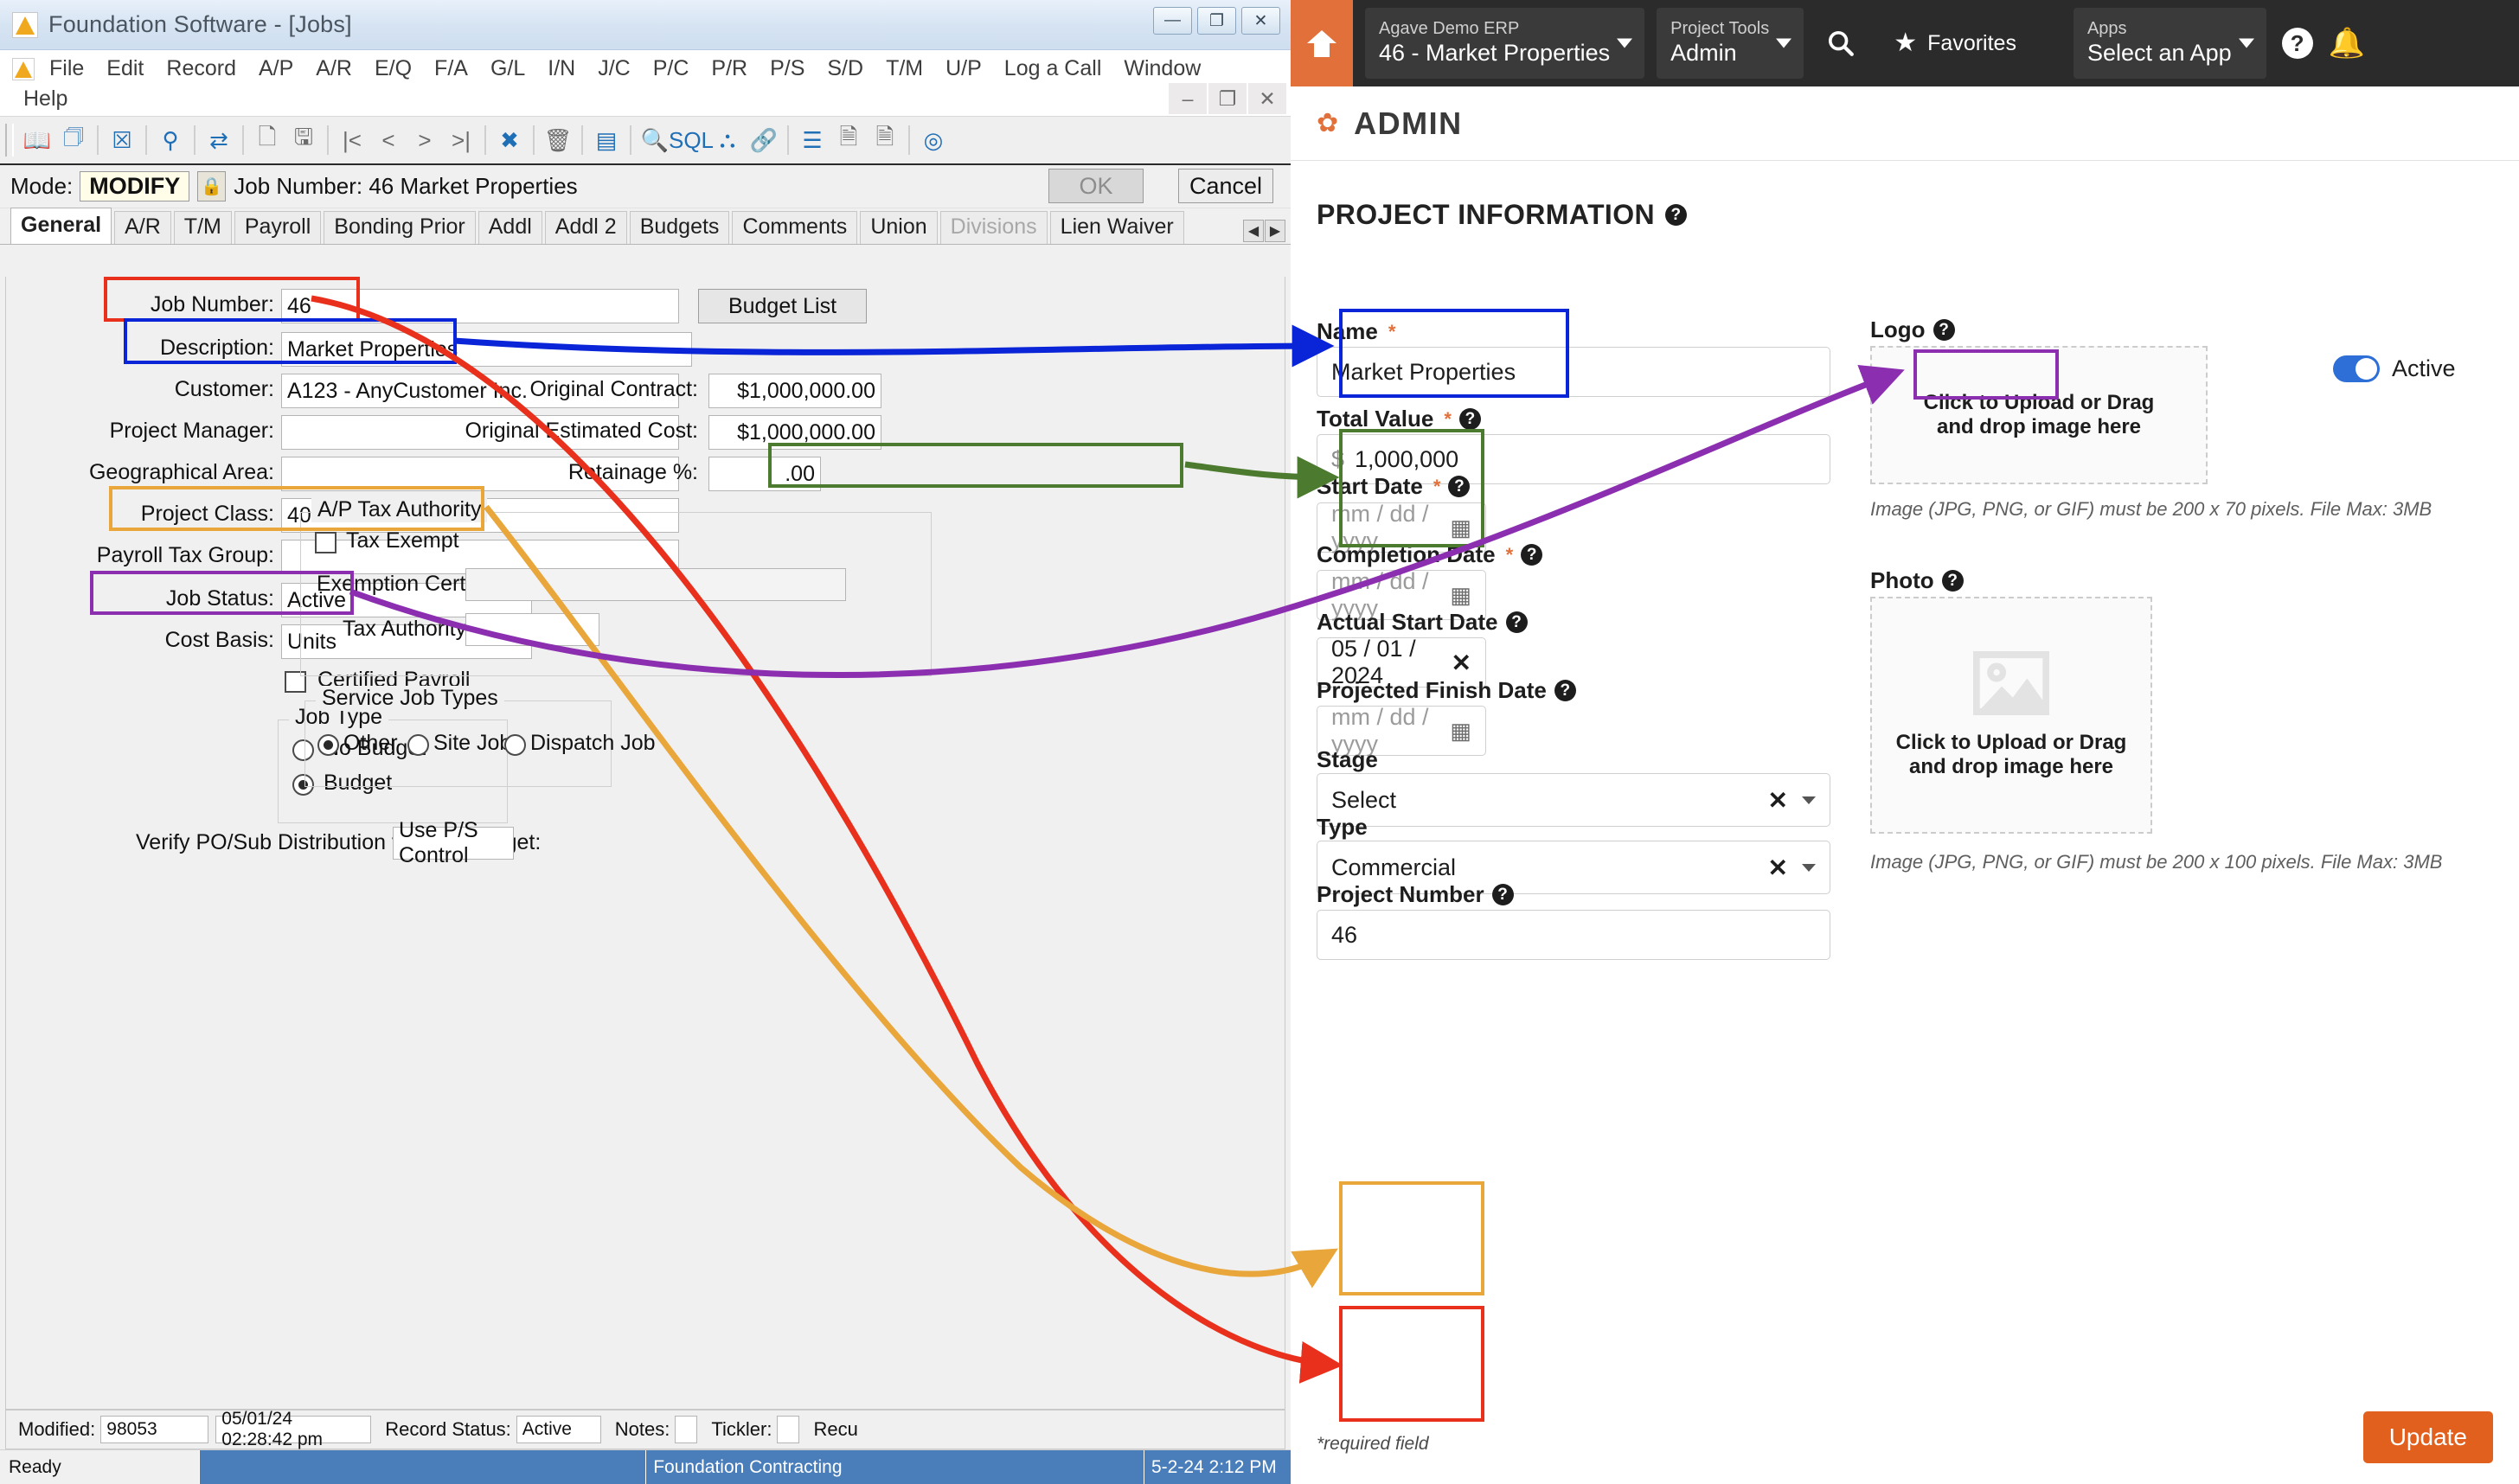 This screenshot has width=2519, height=1484. I want to click on location-pin-icon: ⚲, so click(171, 140).